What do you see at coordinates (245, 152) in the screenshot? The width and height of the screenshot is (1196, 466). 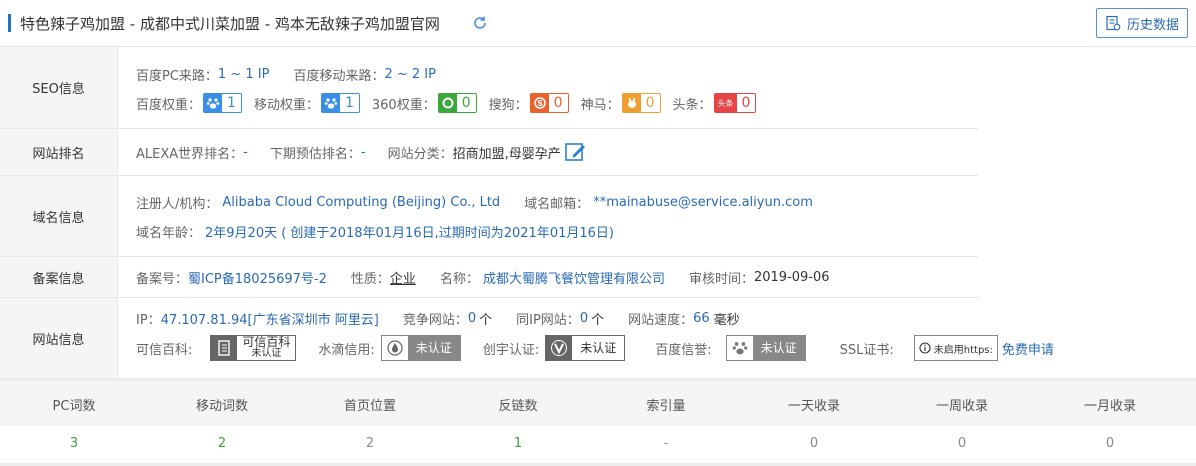 I see `alexa-rank-value: -` at bounding box center [245, 152].